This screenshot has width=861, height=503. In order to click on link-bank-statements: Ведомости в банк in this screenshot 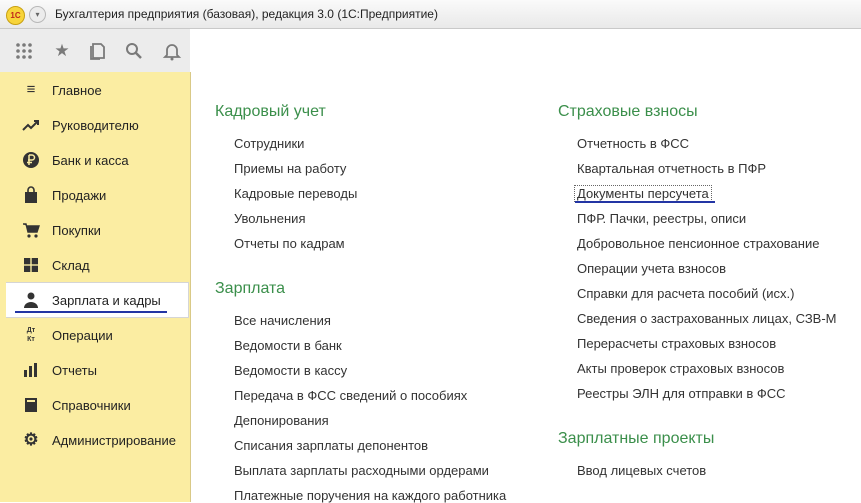, I will do `click(288, 345)`.